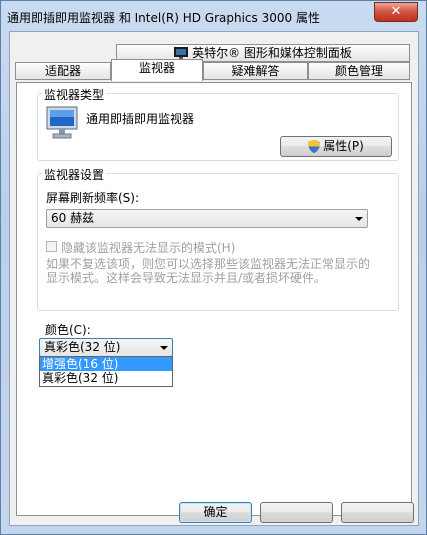 Image resolution: width=427 pixels, height=535 pixels. I want to click on tab-intel-graphics-label: 英特尔® 图形和媒体控制面板, so click(272, 53).